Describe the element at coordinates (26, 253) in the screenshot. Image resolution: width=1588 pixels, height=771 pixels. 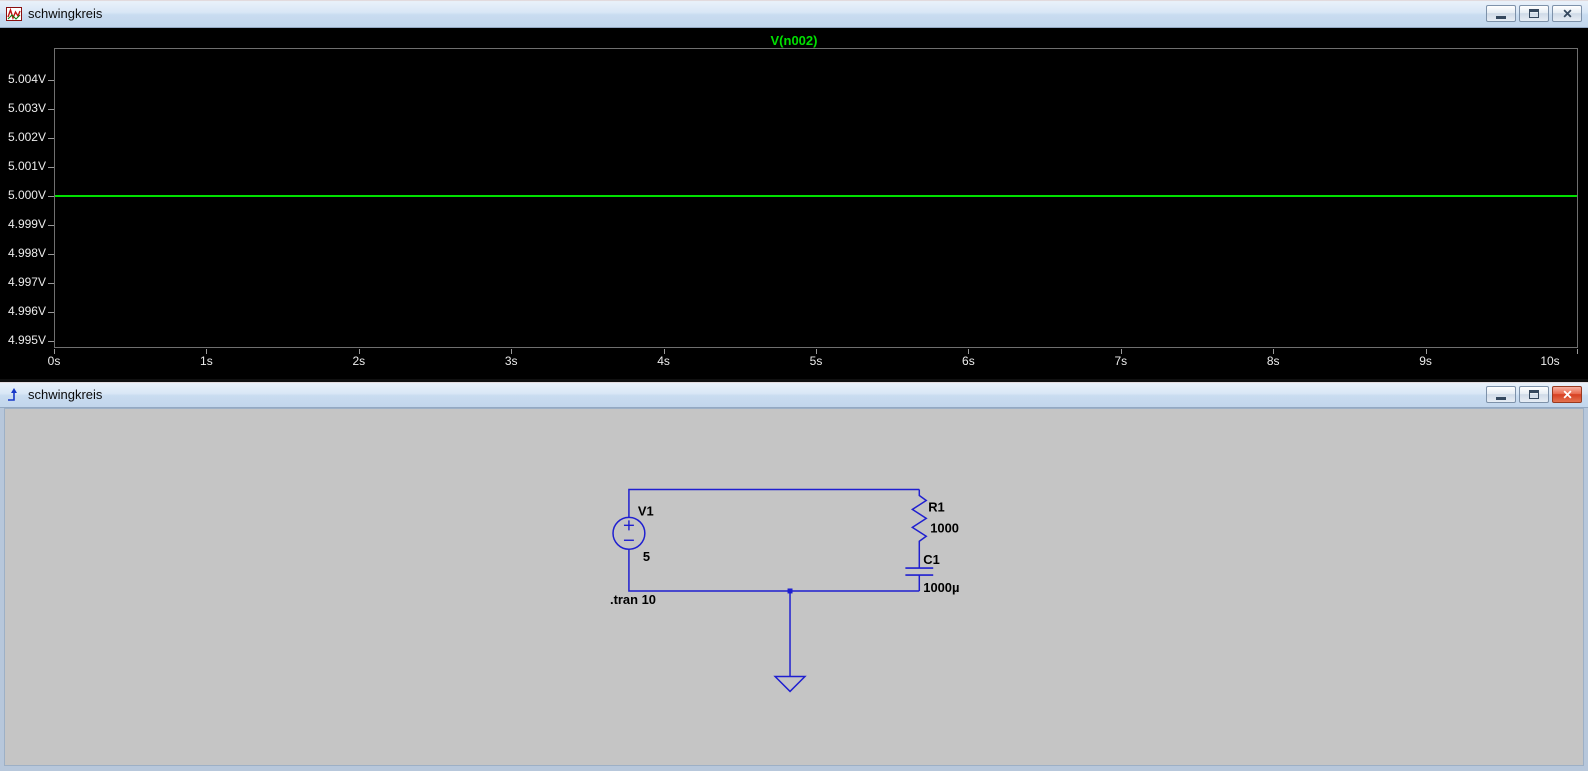
I see `y-axis-tick-label: 4.998V` at that location.